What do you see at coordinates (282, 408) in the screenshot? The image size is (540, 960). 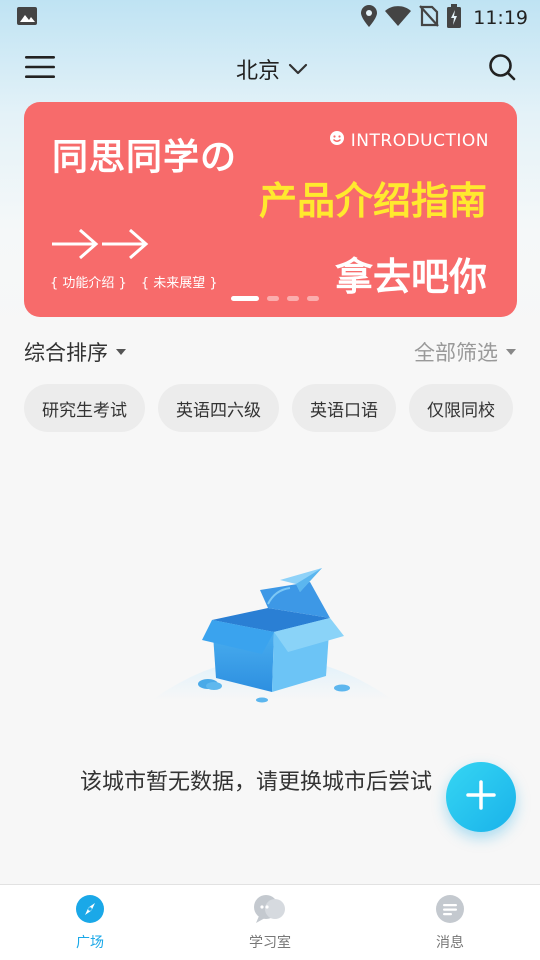 I see `category-chips: 研究生考试 英语四六级 英语口语 仅限同校` at bounding box center [282, 408].